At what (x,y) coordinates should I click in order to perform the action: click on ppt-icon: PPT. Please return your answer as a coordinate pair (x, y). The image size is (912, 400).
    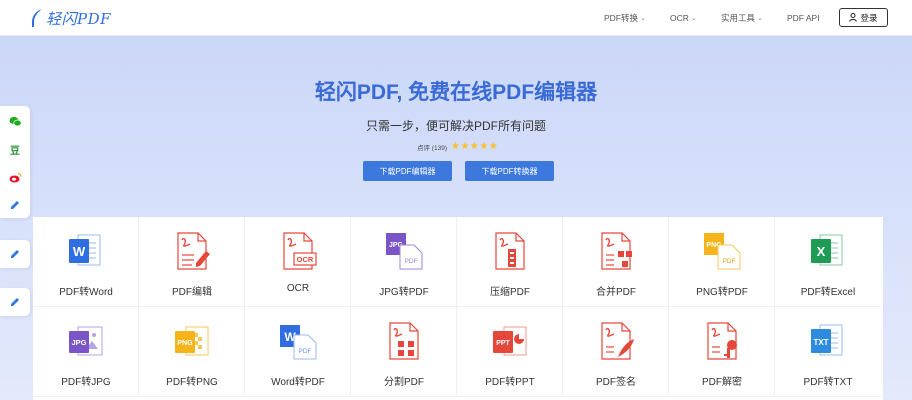
    Looking at the image, I should click on (510, 341).